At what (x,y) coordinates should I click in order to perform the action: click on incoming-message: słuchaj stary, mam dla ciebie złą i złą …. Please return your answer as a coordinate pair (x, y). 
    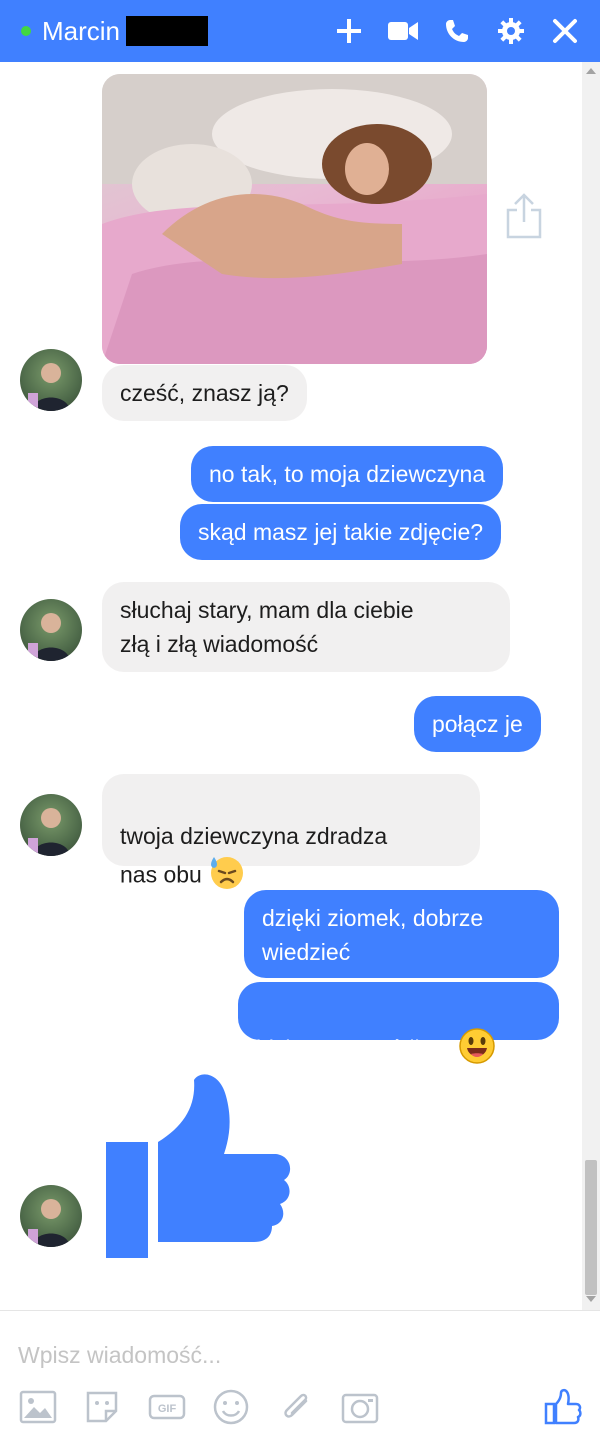
    Looking at the image, I should click on (306, 627).